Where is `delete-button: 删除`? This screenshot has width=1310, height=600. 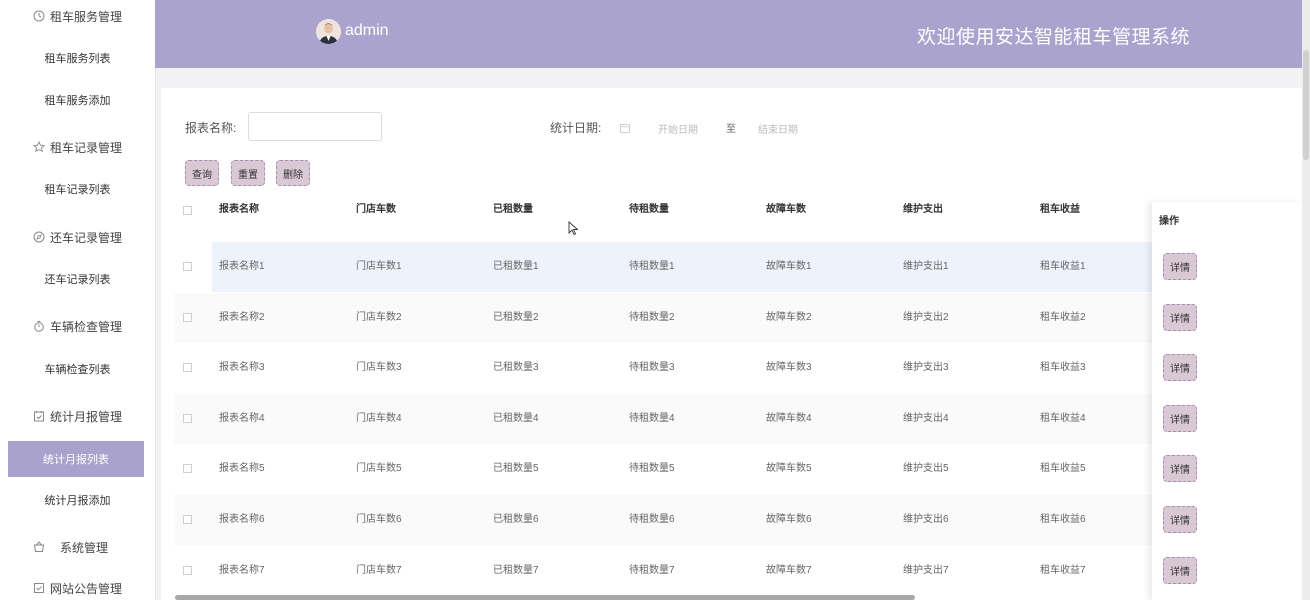
delete-button: 删除 is located at coordinates (293, 173).